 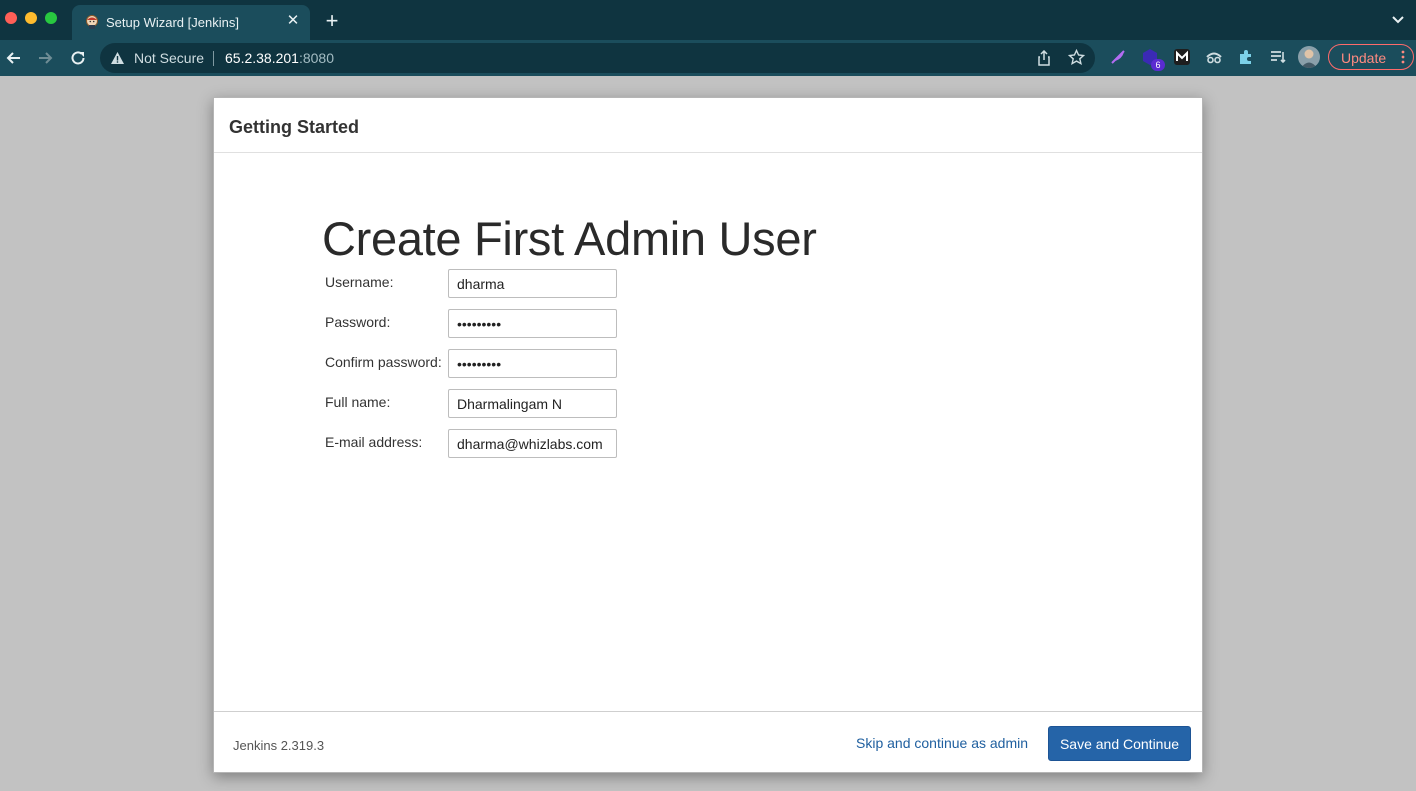 I want to click on maximize-window-button, so click(x=51, y=18).